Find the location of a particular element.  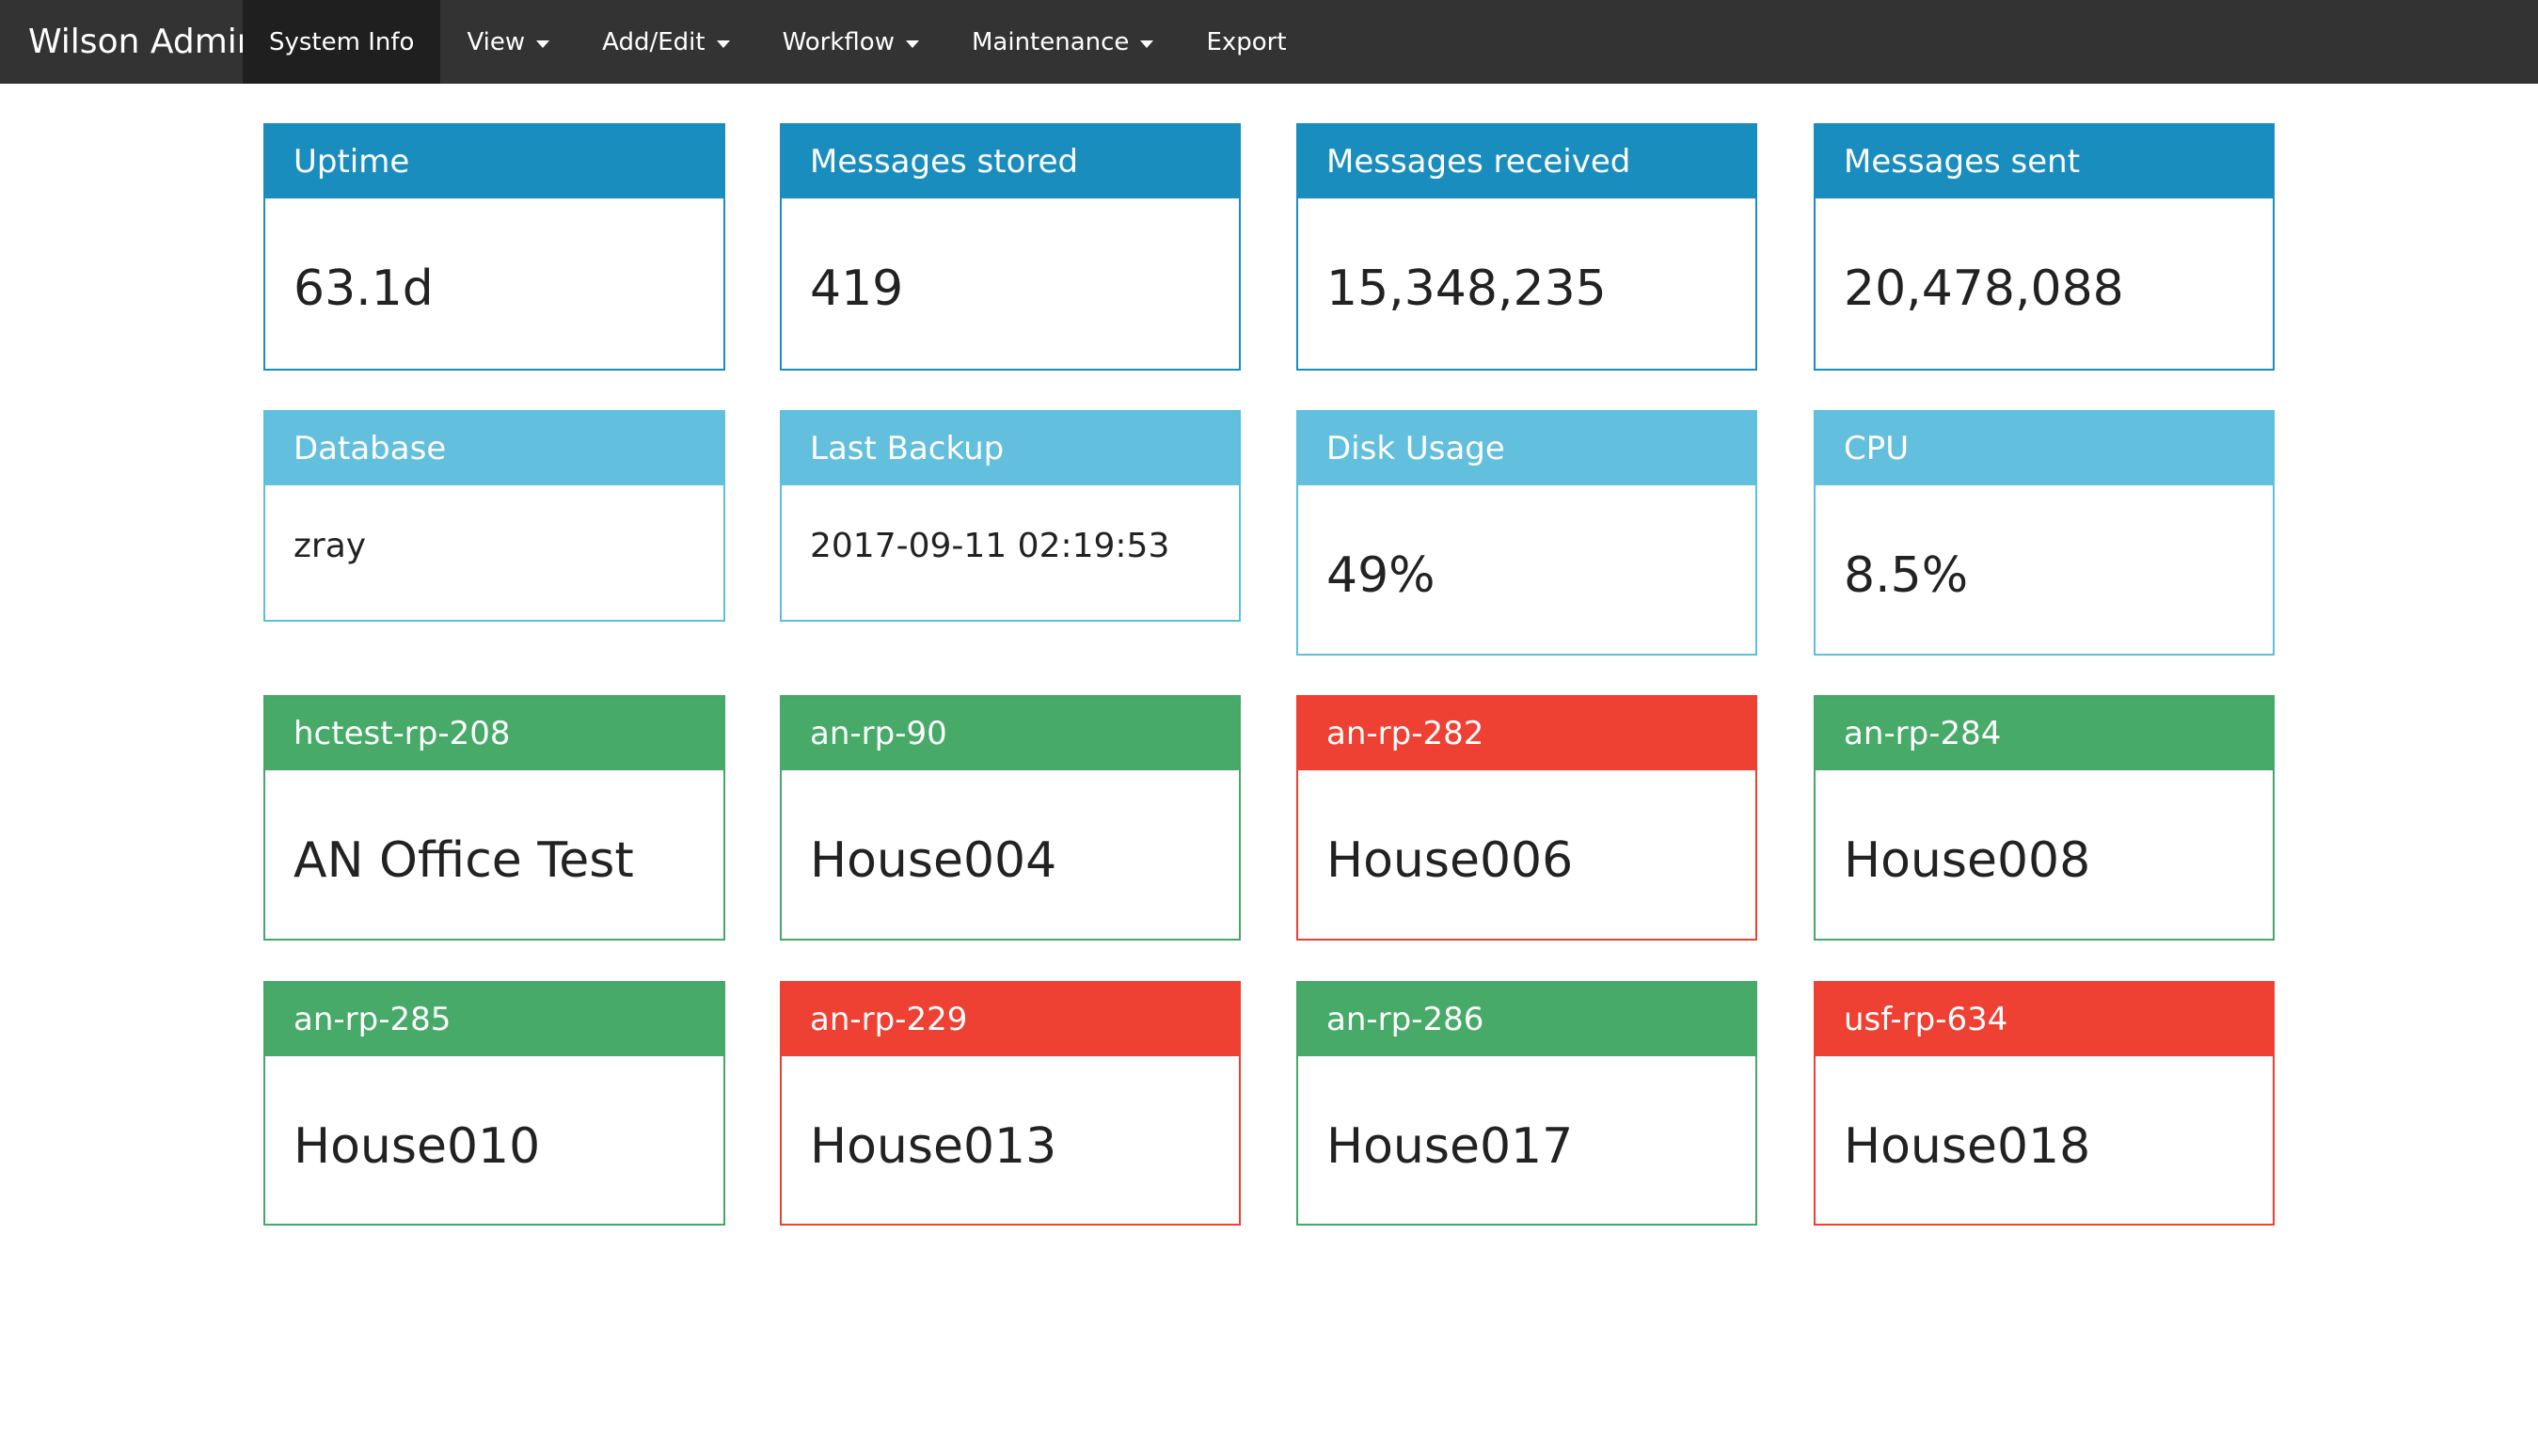

panel-value: 15,348,235 is located at coordinates (1467, 289).